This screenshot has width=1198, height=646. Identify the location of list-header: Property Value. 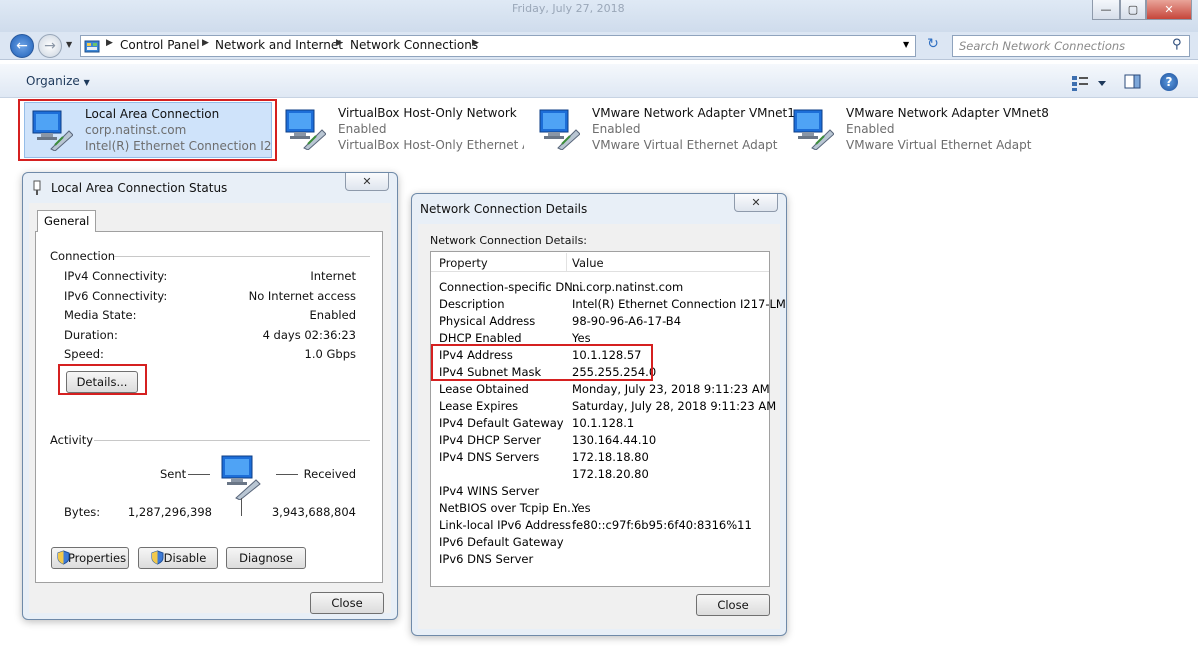
(600, 262).